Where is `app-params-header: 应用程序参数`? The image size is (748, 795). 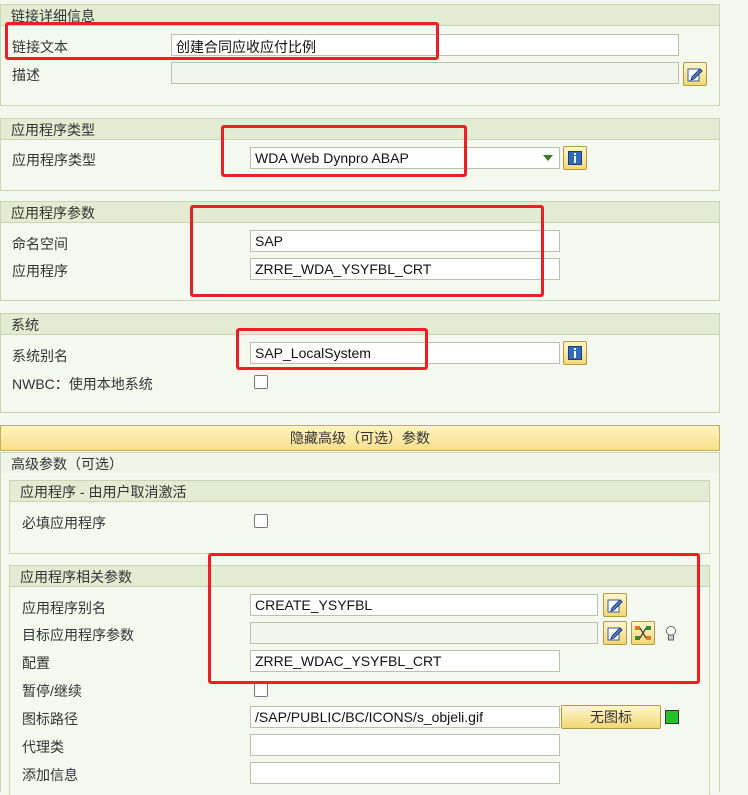
app-params-header: 应用程序参数 is located at coordinates (360, 212).